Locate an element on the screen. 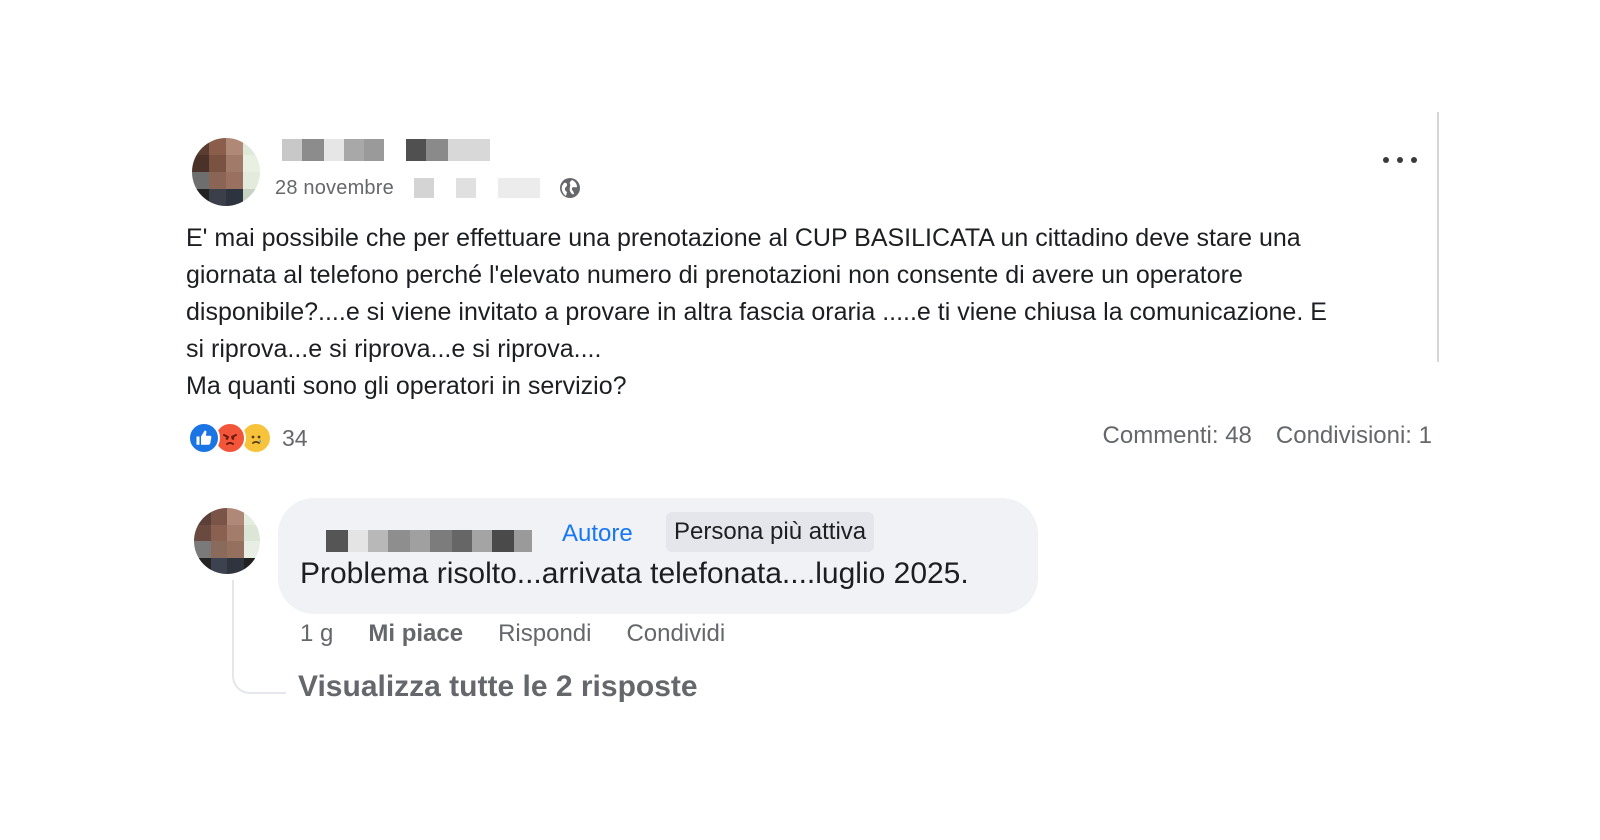 This screenshot has height=840, width=1600. reactions-summary: 34 is located at coordinates (248, 438).